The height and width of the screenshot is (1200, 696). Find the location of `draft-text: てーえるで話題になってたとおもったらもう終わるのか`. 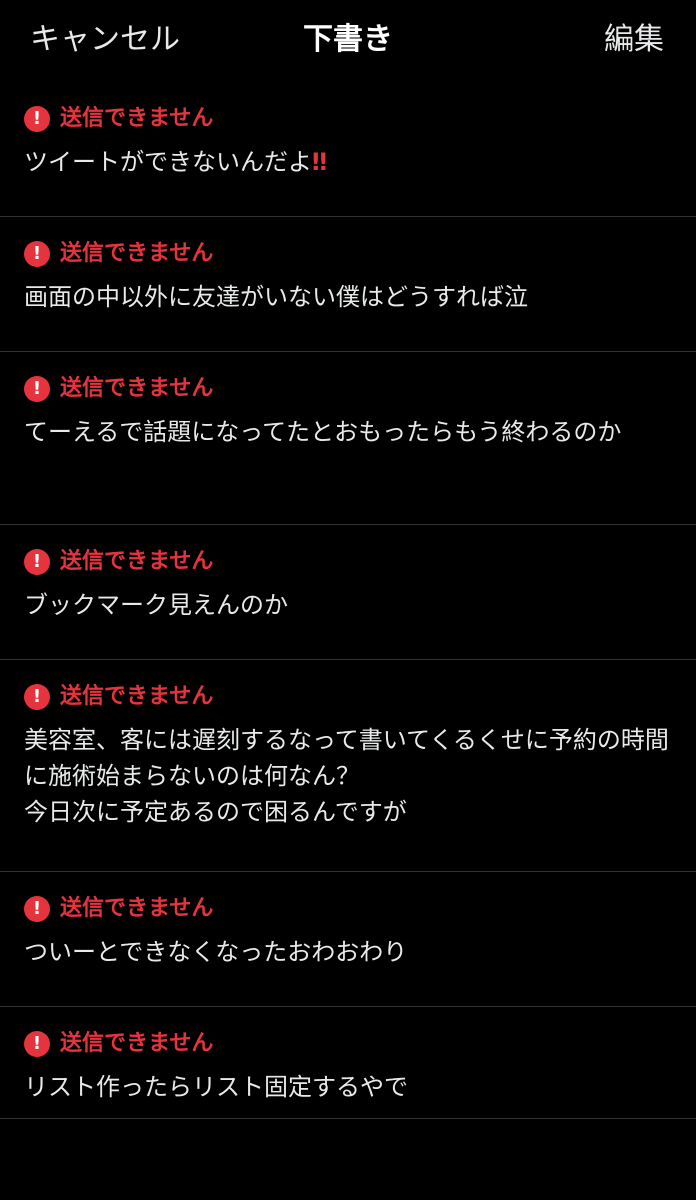

draft-text: てーえるで話題になってたとおもったらもう終わるのか is located at coordinates (323, 432).